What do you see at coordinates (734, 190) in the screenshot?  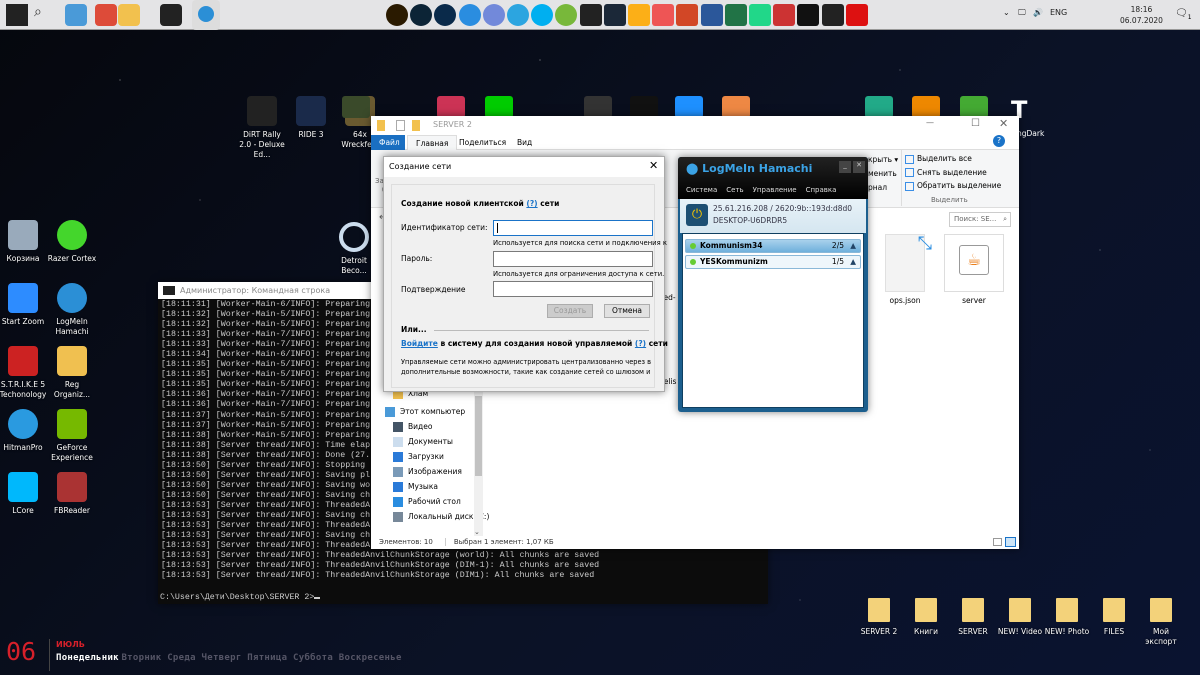 I see `hamachi-menu-item: Сеть` at bounding box center [734, 190].